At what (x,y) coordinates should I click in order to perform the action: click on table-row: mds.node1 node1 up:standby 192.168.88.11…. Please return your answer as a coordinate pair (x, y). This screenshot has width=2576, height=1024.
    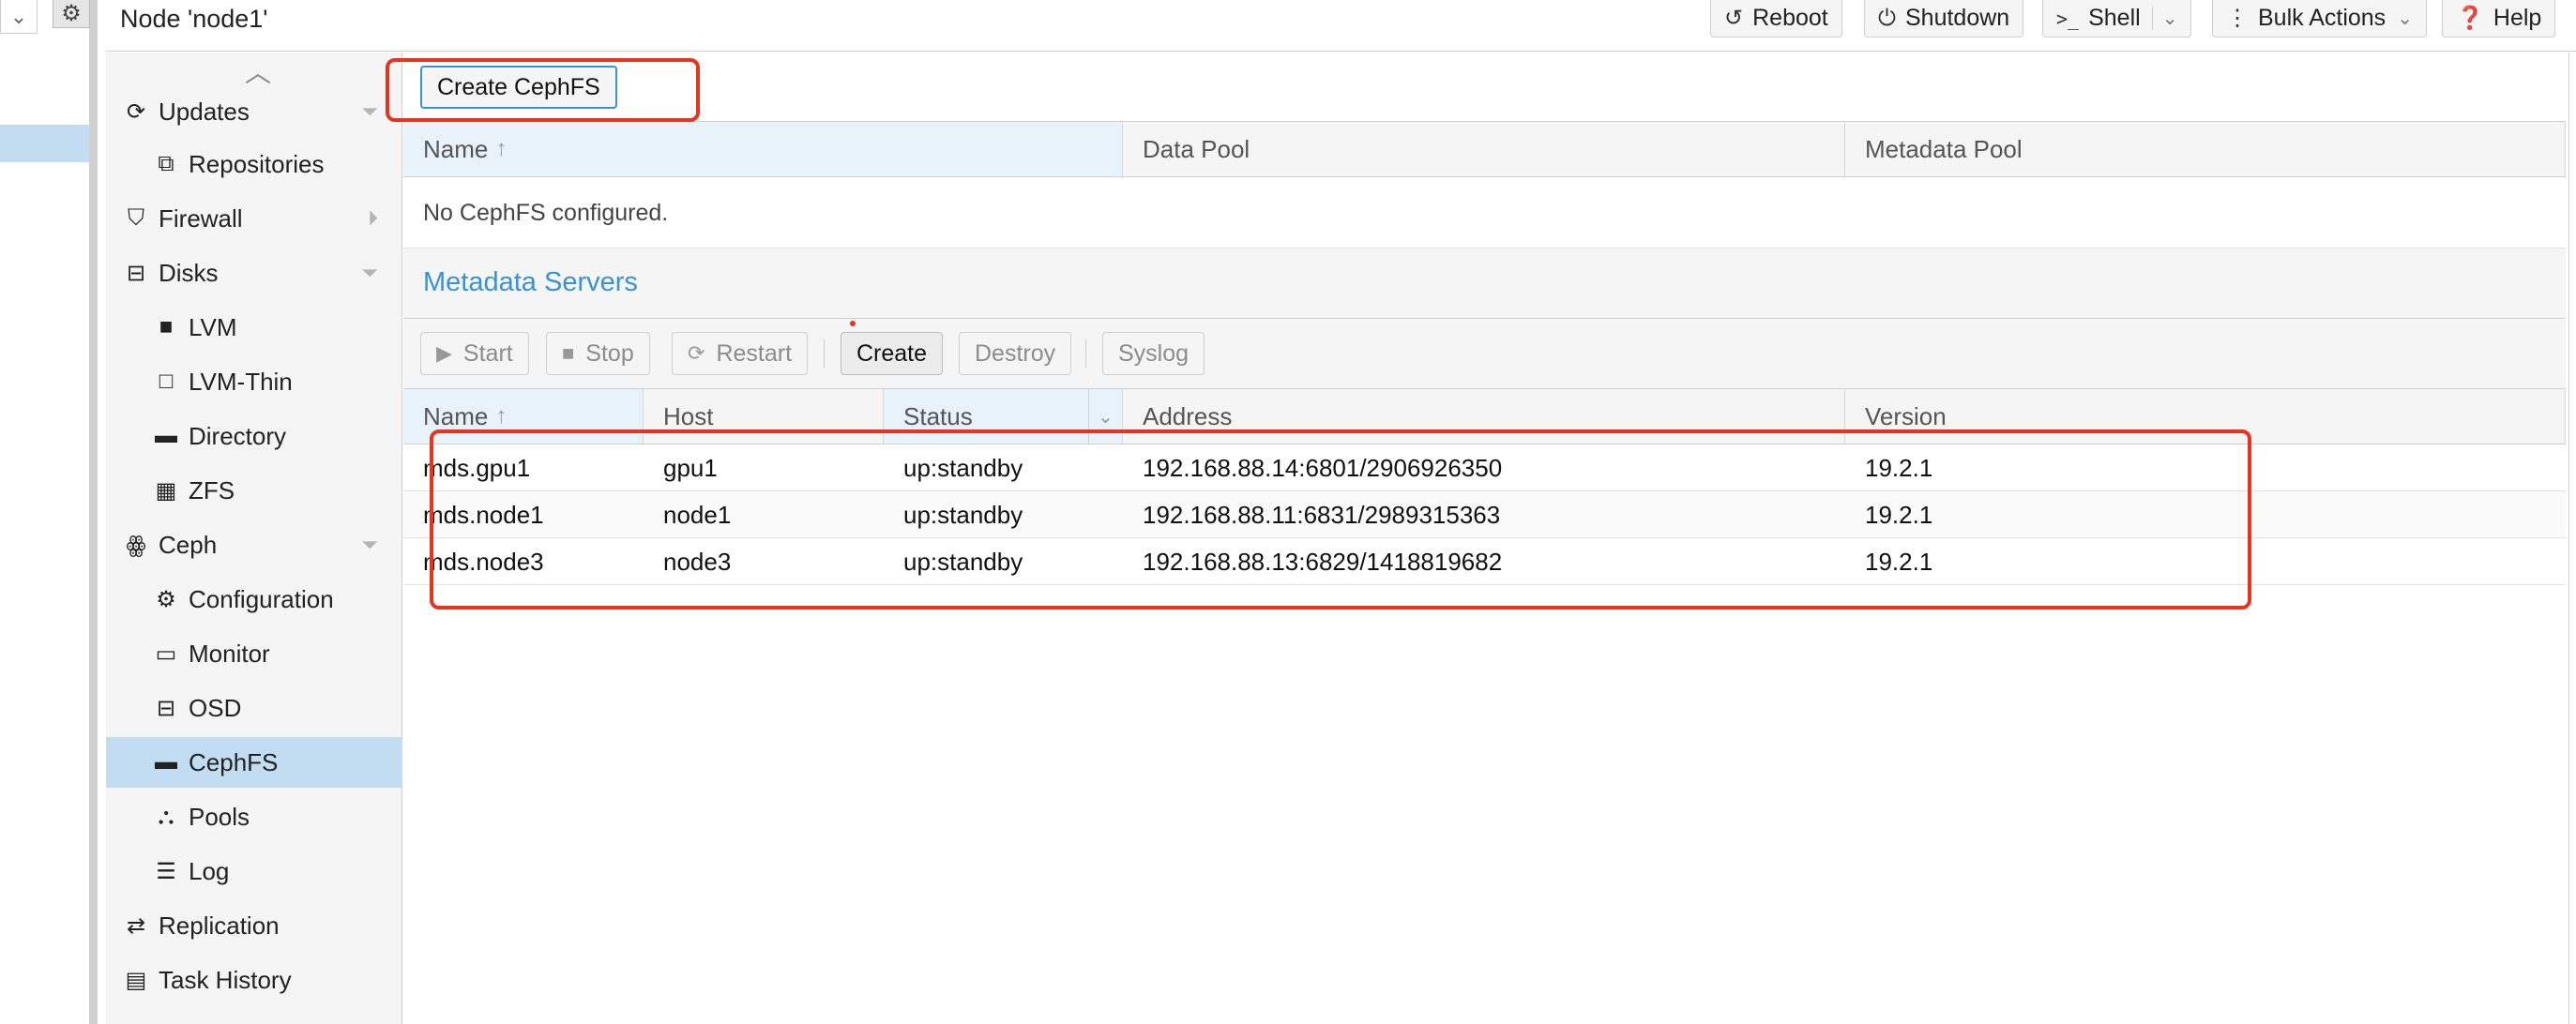
    Looking at the image, I should click on (1484, 514).